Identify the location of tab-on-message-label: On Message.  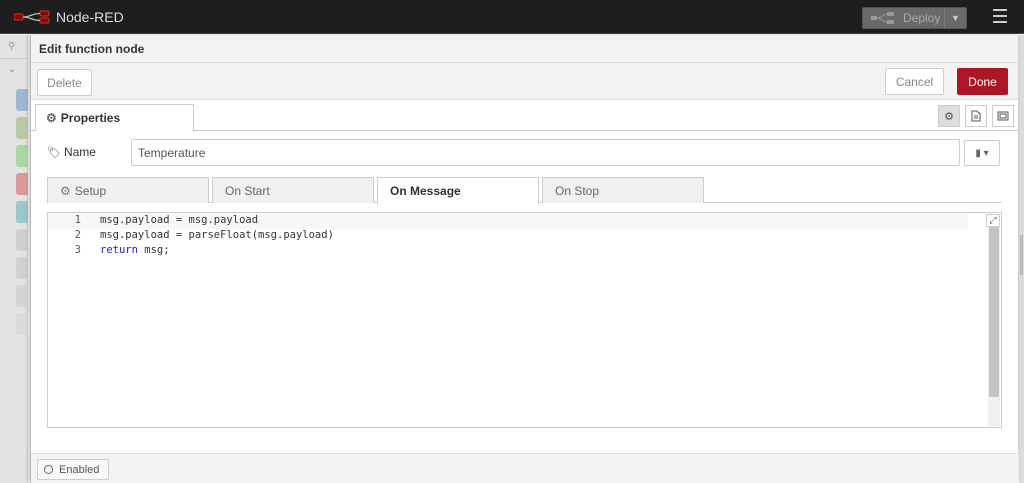
(425, 191).